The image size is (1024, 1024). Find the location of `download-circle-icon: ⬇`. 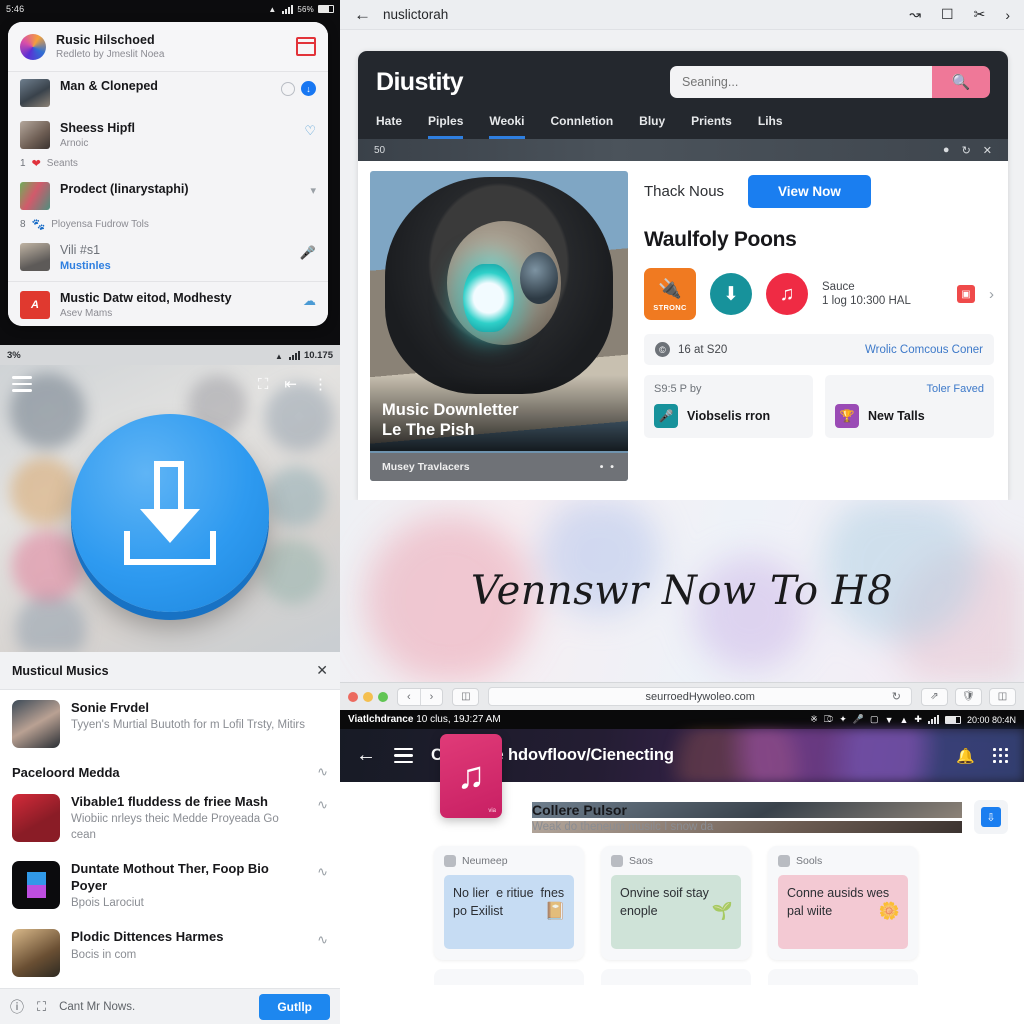

download-circle-icon: ⬇ is located at coordinates (731, 294).